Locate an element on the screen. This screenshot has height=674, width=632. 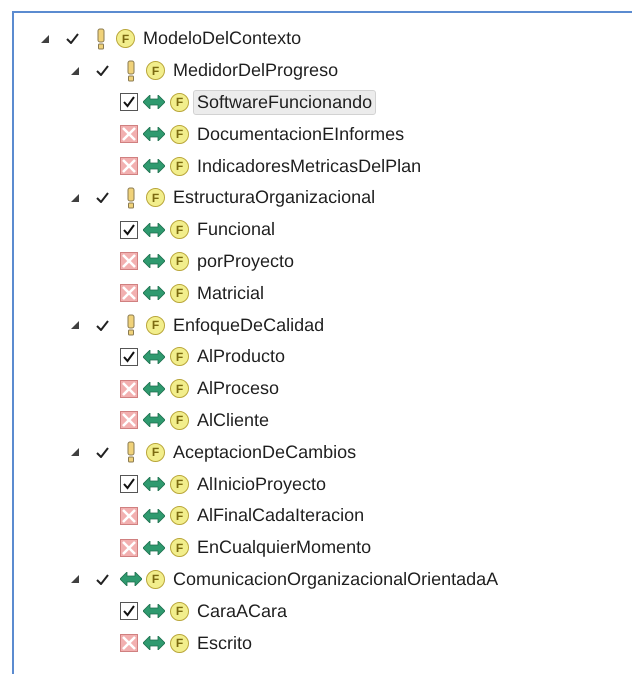
tree-item-label: CaraACara is located at coordinates (242, 611).